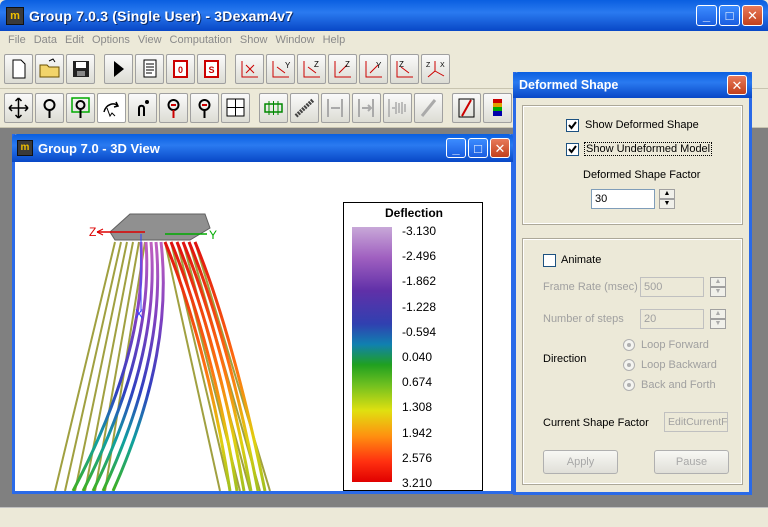  What do you see at coordinates (92, 232) in the screenshot?
I see `axis-z-label: Z` at bounding box center [92, 232].